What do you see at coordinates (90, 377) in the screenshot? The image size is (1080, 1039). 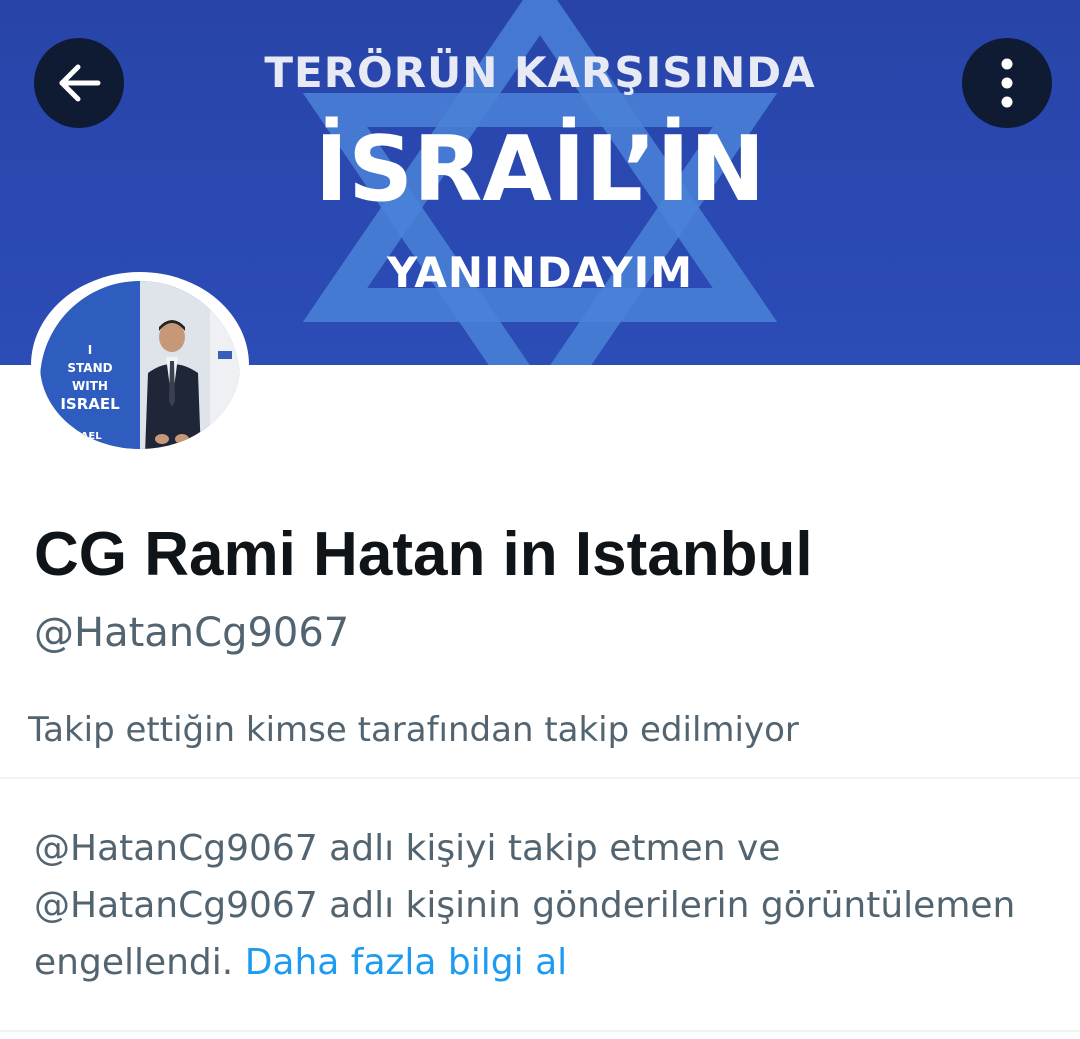 I see `avatar-slogan: I STAND WITH ISRAEL` at bounding box center [90, 377].